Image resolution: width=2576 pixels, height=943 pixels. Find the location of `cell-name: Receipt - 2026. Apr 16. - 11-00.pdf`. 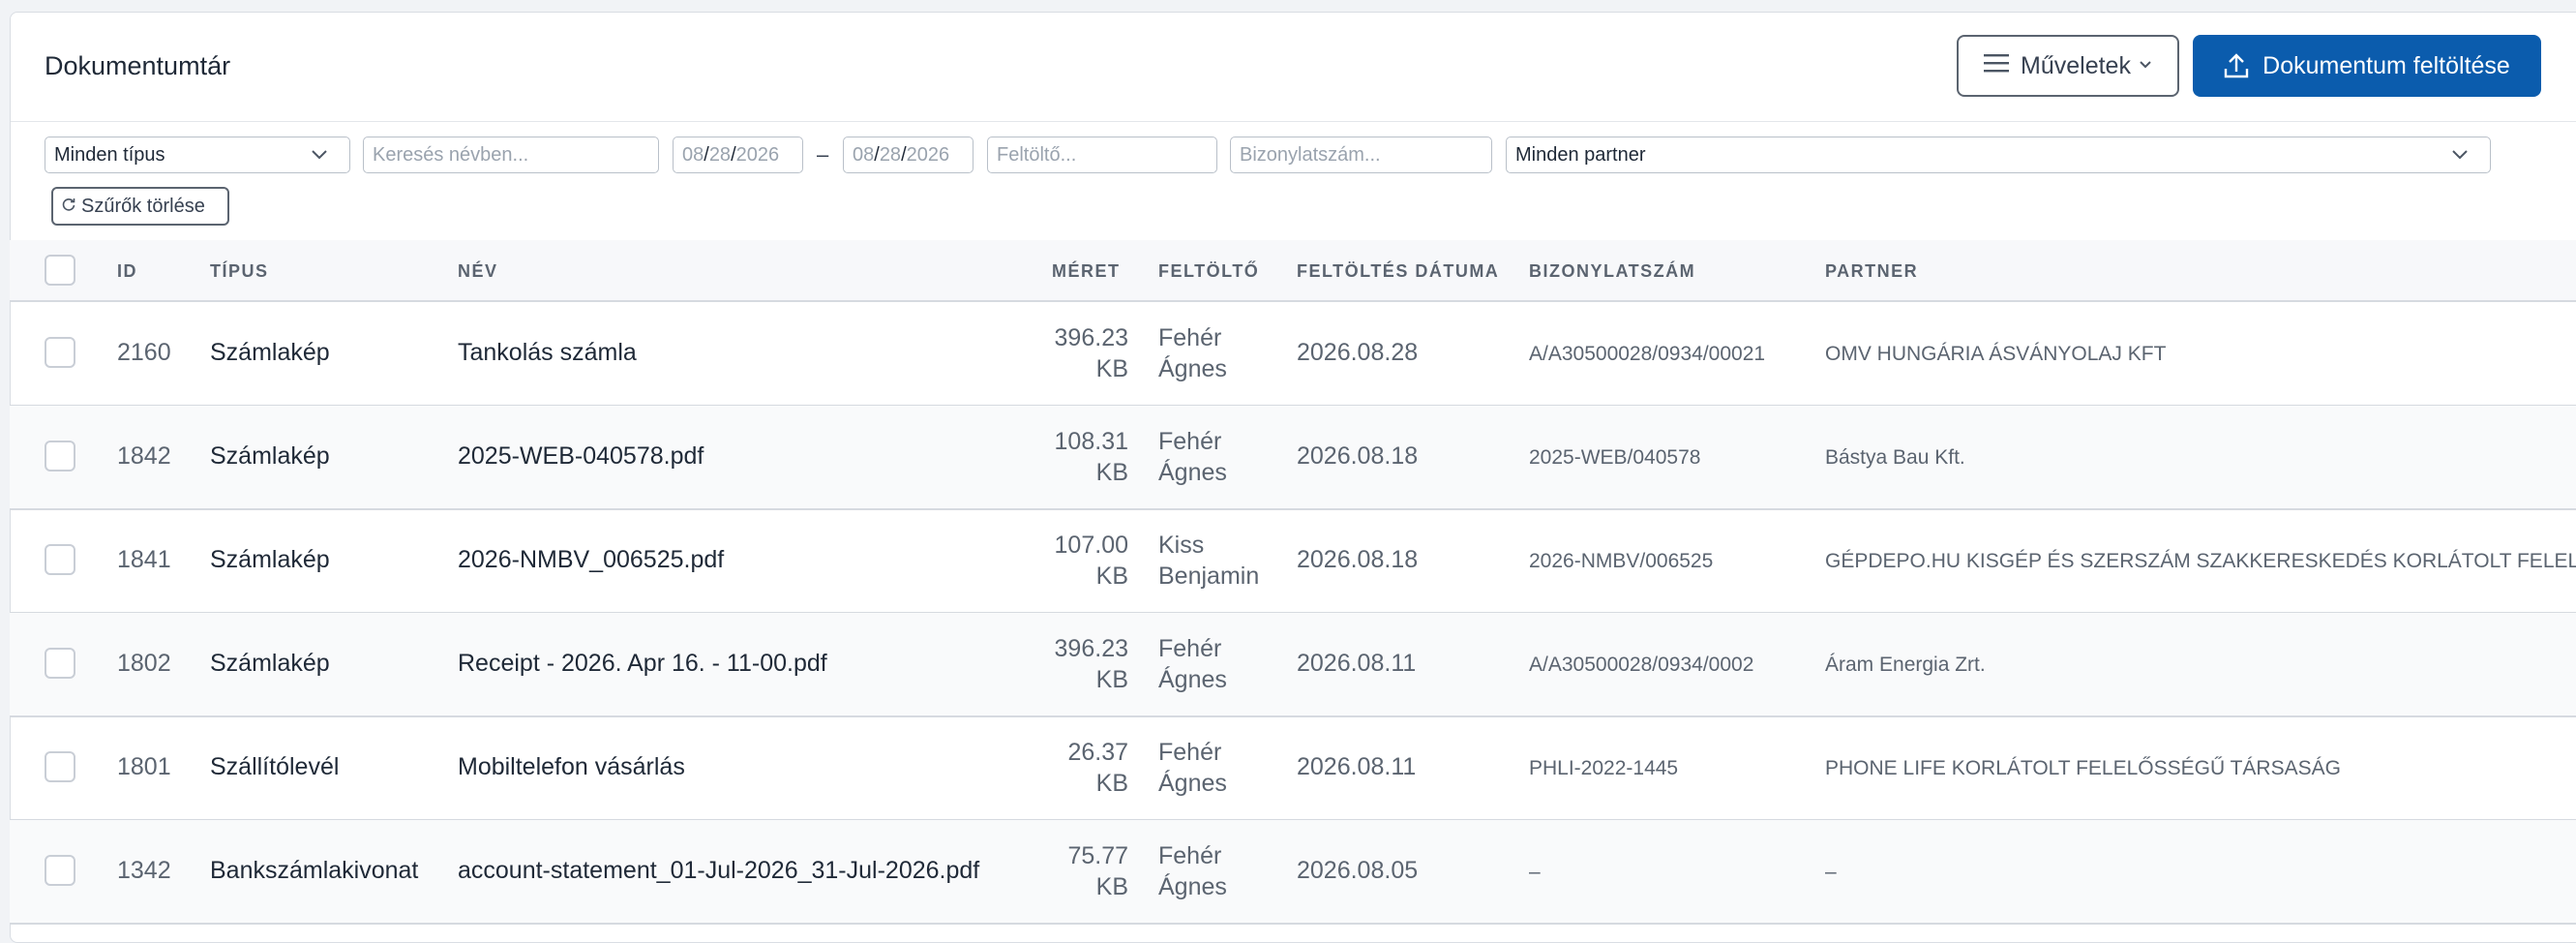

cell-name: Receipt - 2026. Apr 16. - 11-00.pdf is located at coordinates (642, 664).